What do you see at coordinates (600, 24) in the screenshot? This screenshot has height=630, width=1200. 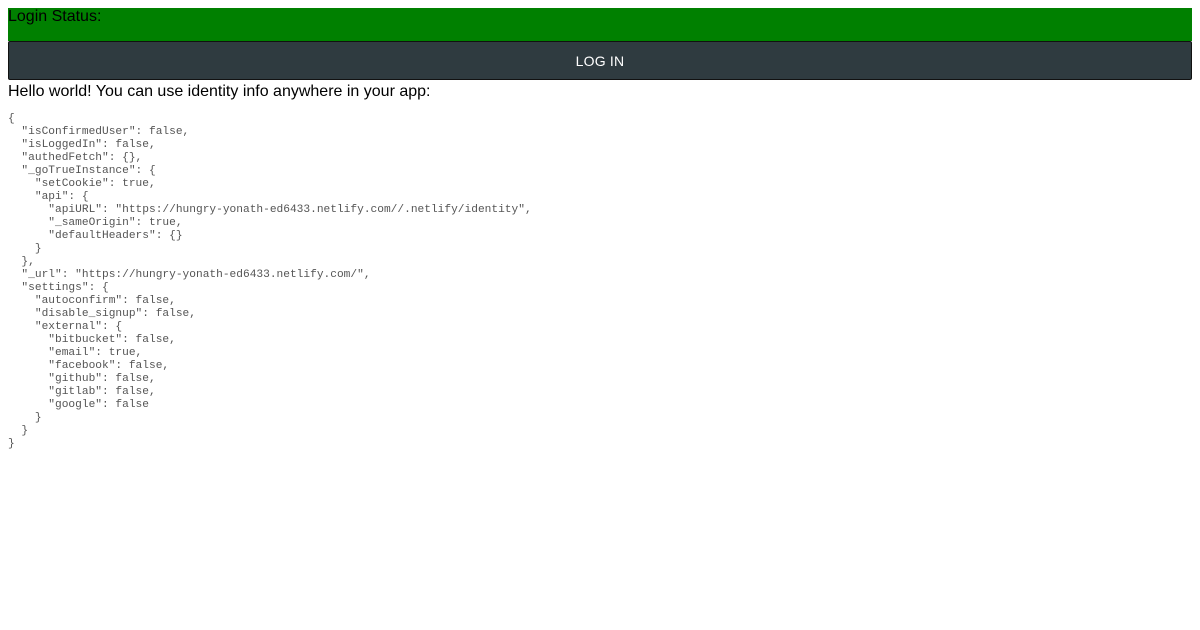 I see `login-status-bar: Login Status:` at bounding box center [600, 24].